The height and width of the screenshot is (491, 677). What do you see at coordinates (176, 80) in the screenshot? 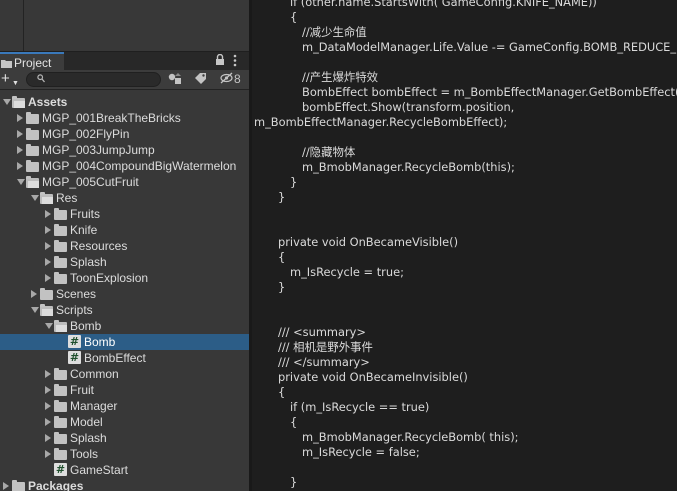
I see `filter-by-type-icon` at bounding box center [176, 80].